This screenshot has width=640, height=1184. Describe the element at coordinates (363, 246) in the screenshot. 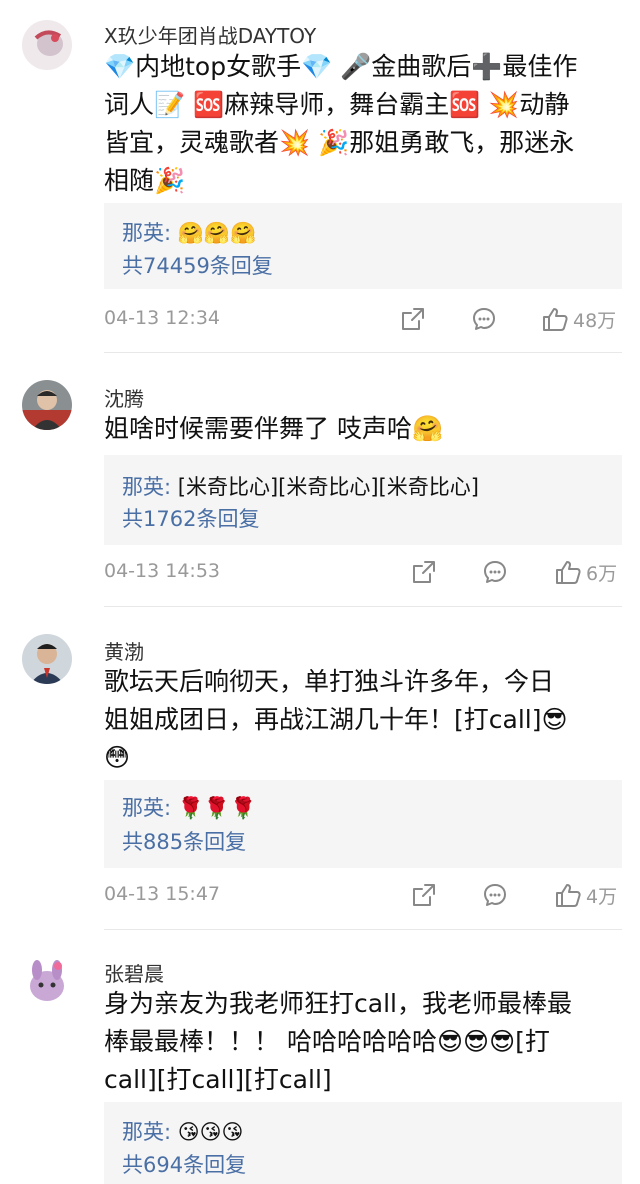

I see `reply-preview: 那英: 🤗🤗🤗 共74459条回复` at that location.